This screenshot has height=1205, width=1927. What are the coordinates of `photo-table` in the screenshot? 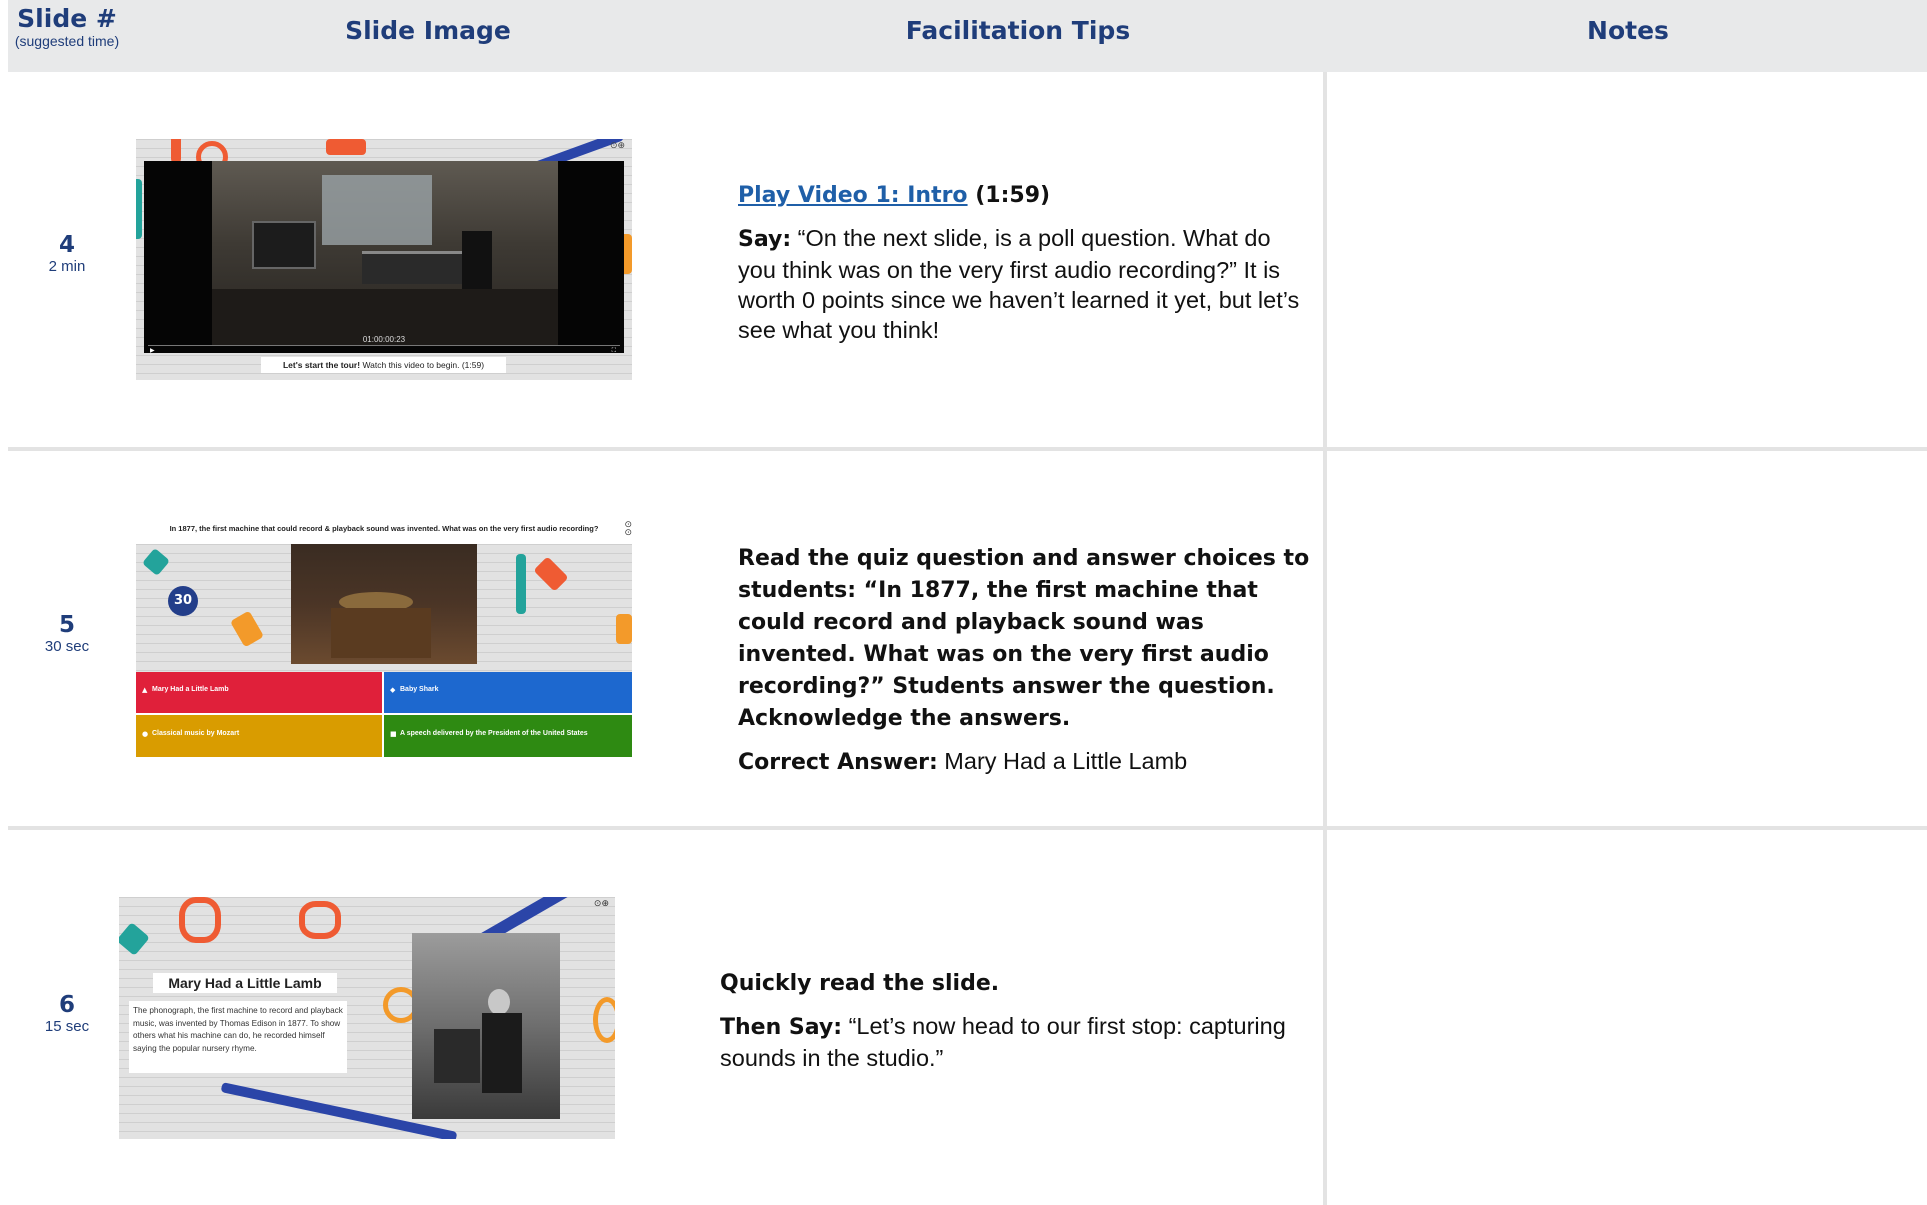 It's located at (457, 1056).